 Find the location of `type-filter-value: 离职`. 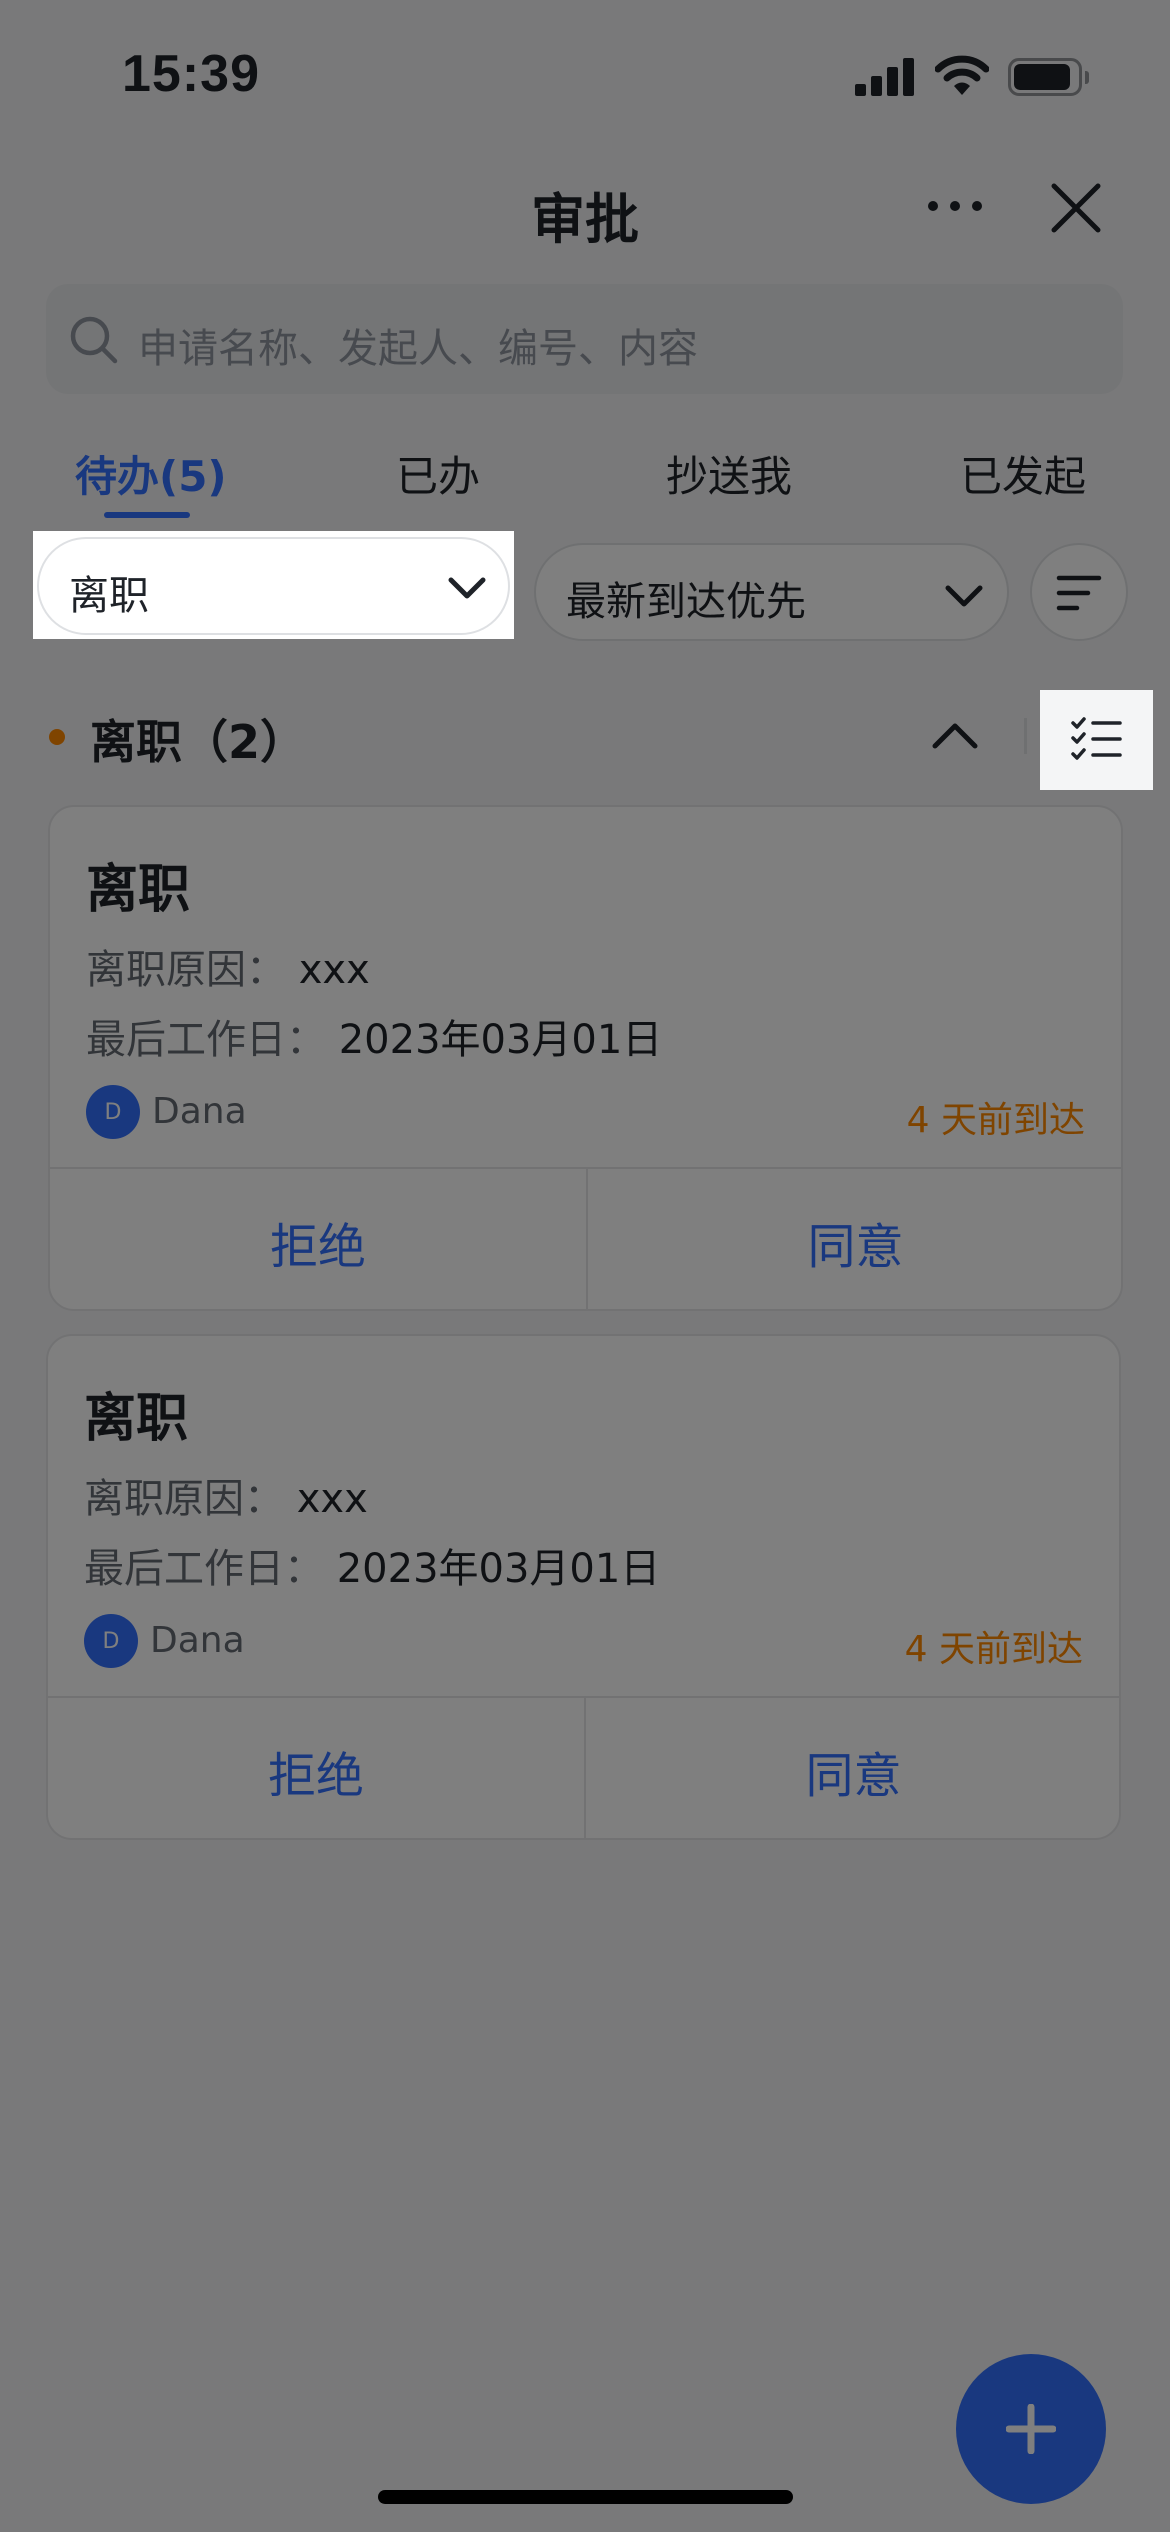

type-filter-value: 离职 is located at coordinates (109, 596).